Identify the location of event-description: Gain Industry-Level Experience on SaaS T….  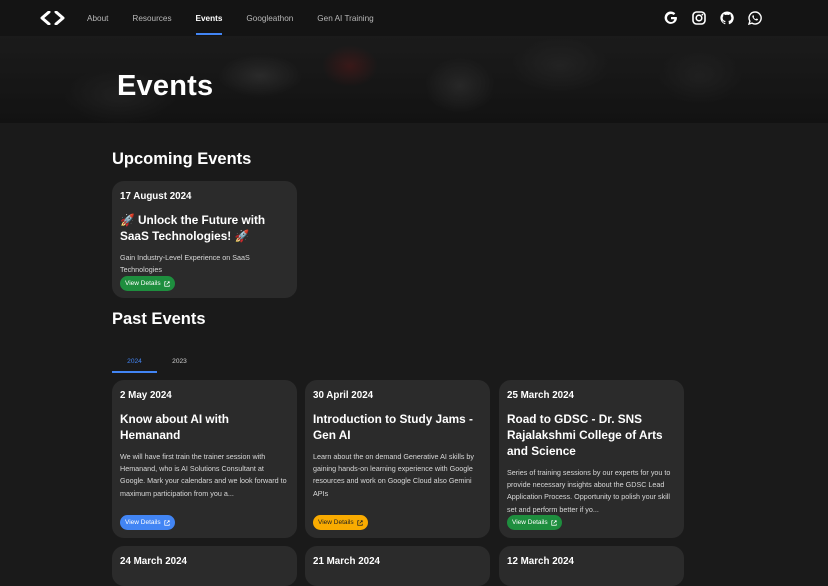
(185, 264).